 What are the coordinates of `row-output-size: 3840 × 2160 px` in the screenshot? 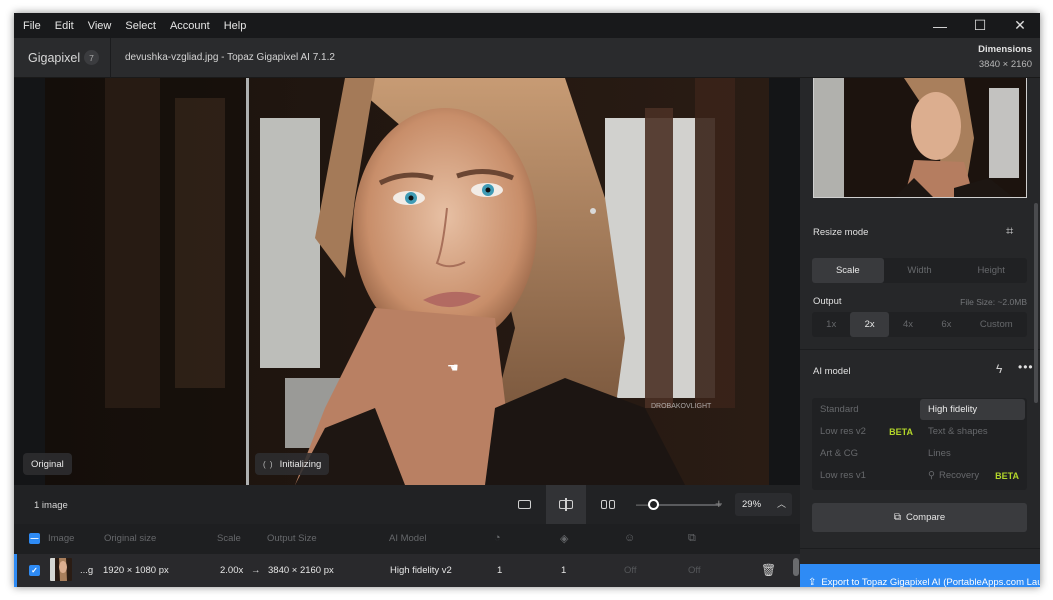 It's located at (301, 570).